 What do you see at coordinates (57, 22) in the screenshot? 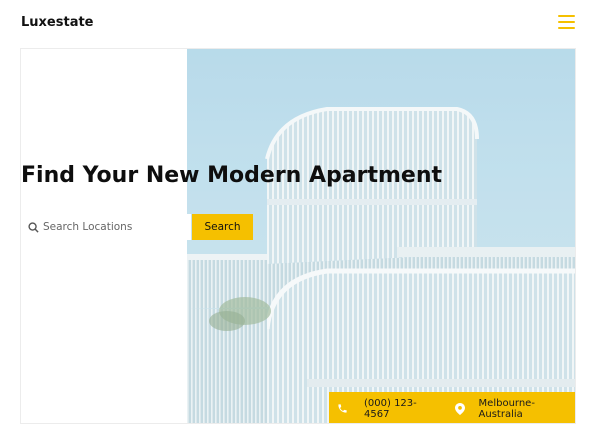
I see `site-logo: Luxestate` at bounding box center [57, 22].